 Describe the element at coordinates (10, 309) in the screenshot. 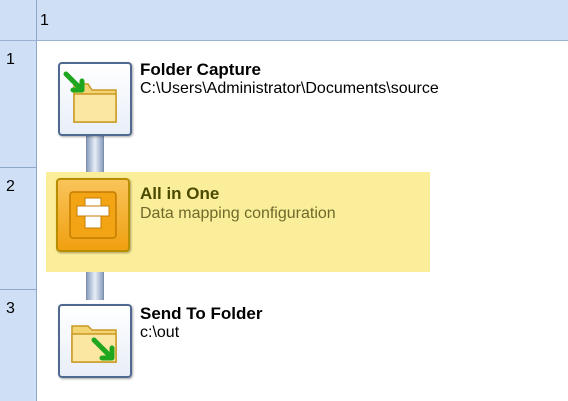

I see `row-header-3: 3` at that location.